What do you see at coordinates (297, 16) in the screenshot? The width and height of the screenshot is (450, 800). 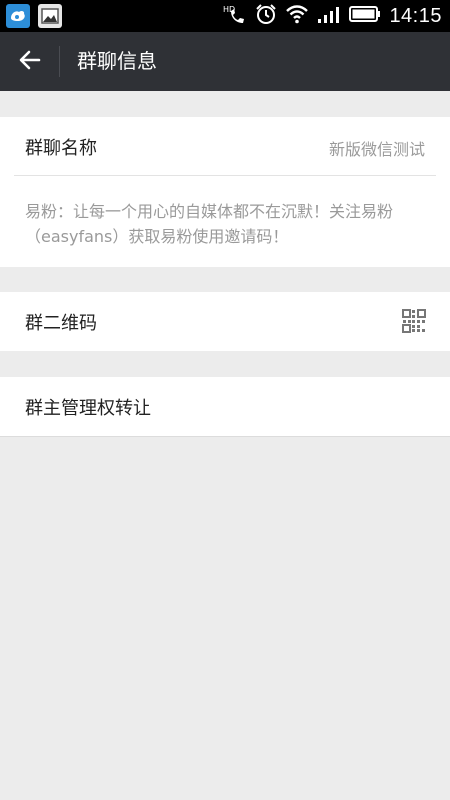 I see `wifi-icon` at bounding box center [297, 16].